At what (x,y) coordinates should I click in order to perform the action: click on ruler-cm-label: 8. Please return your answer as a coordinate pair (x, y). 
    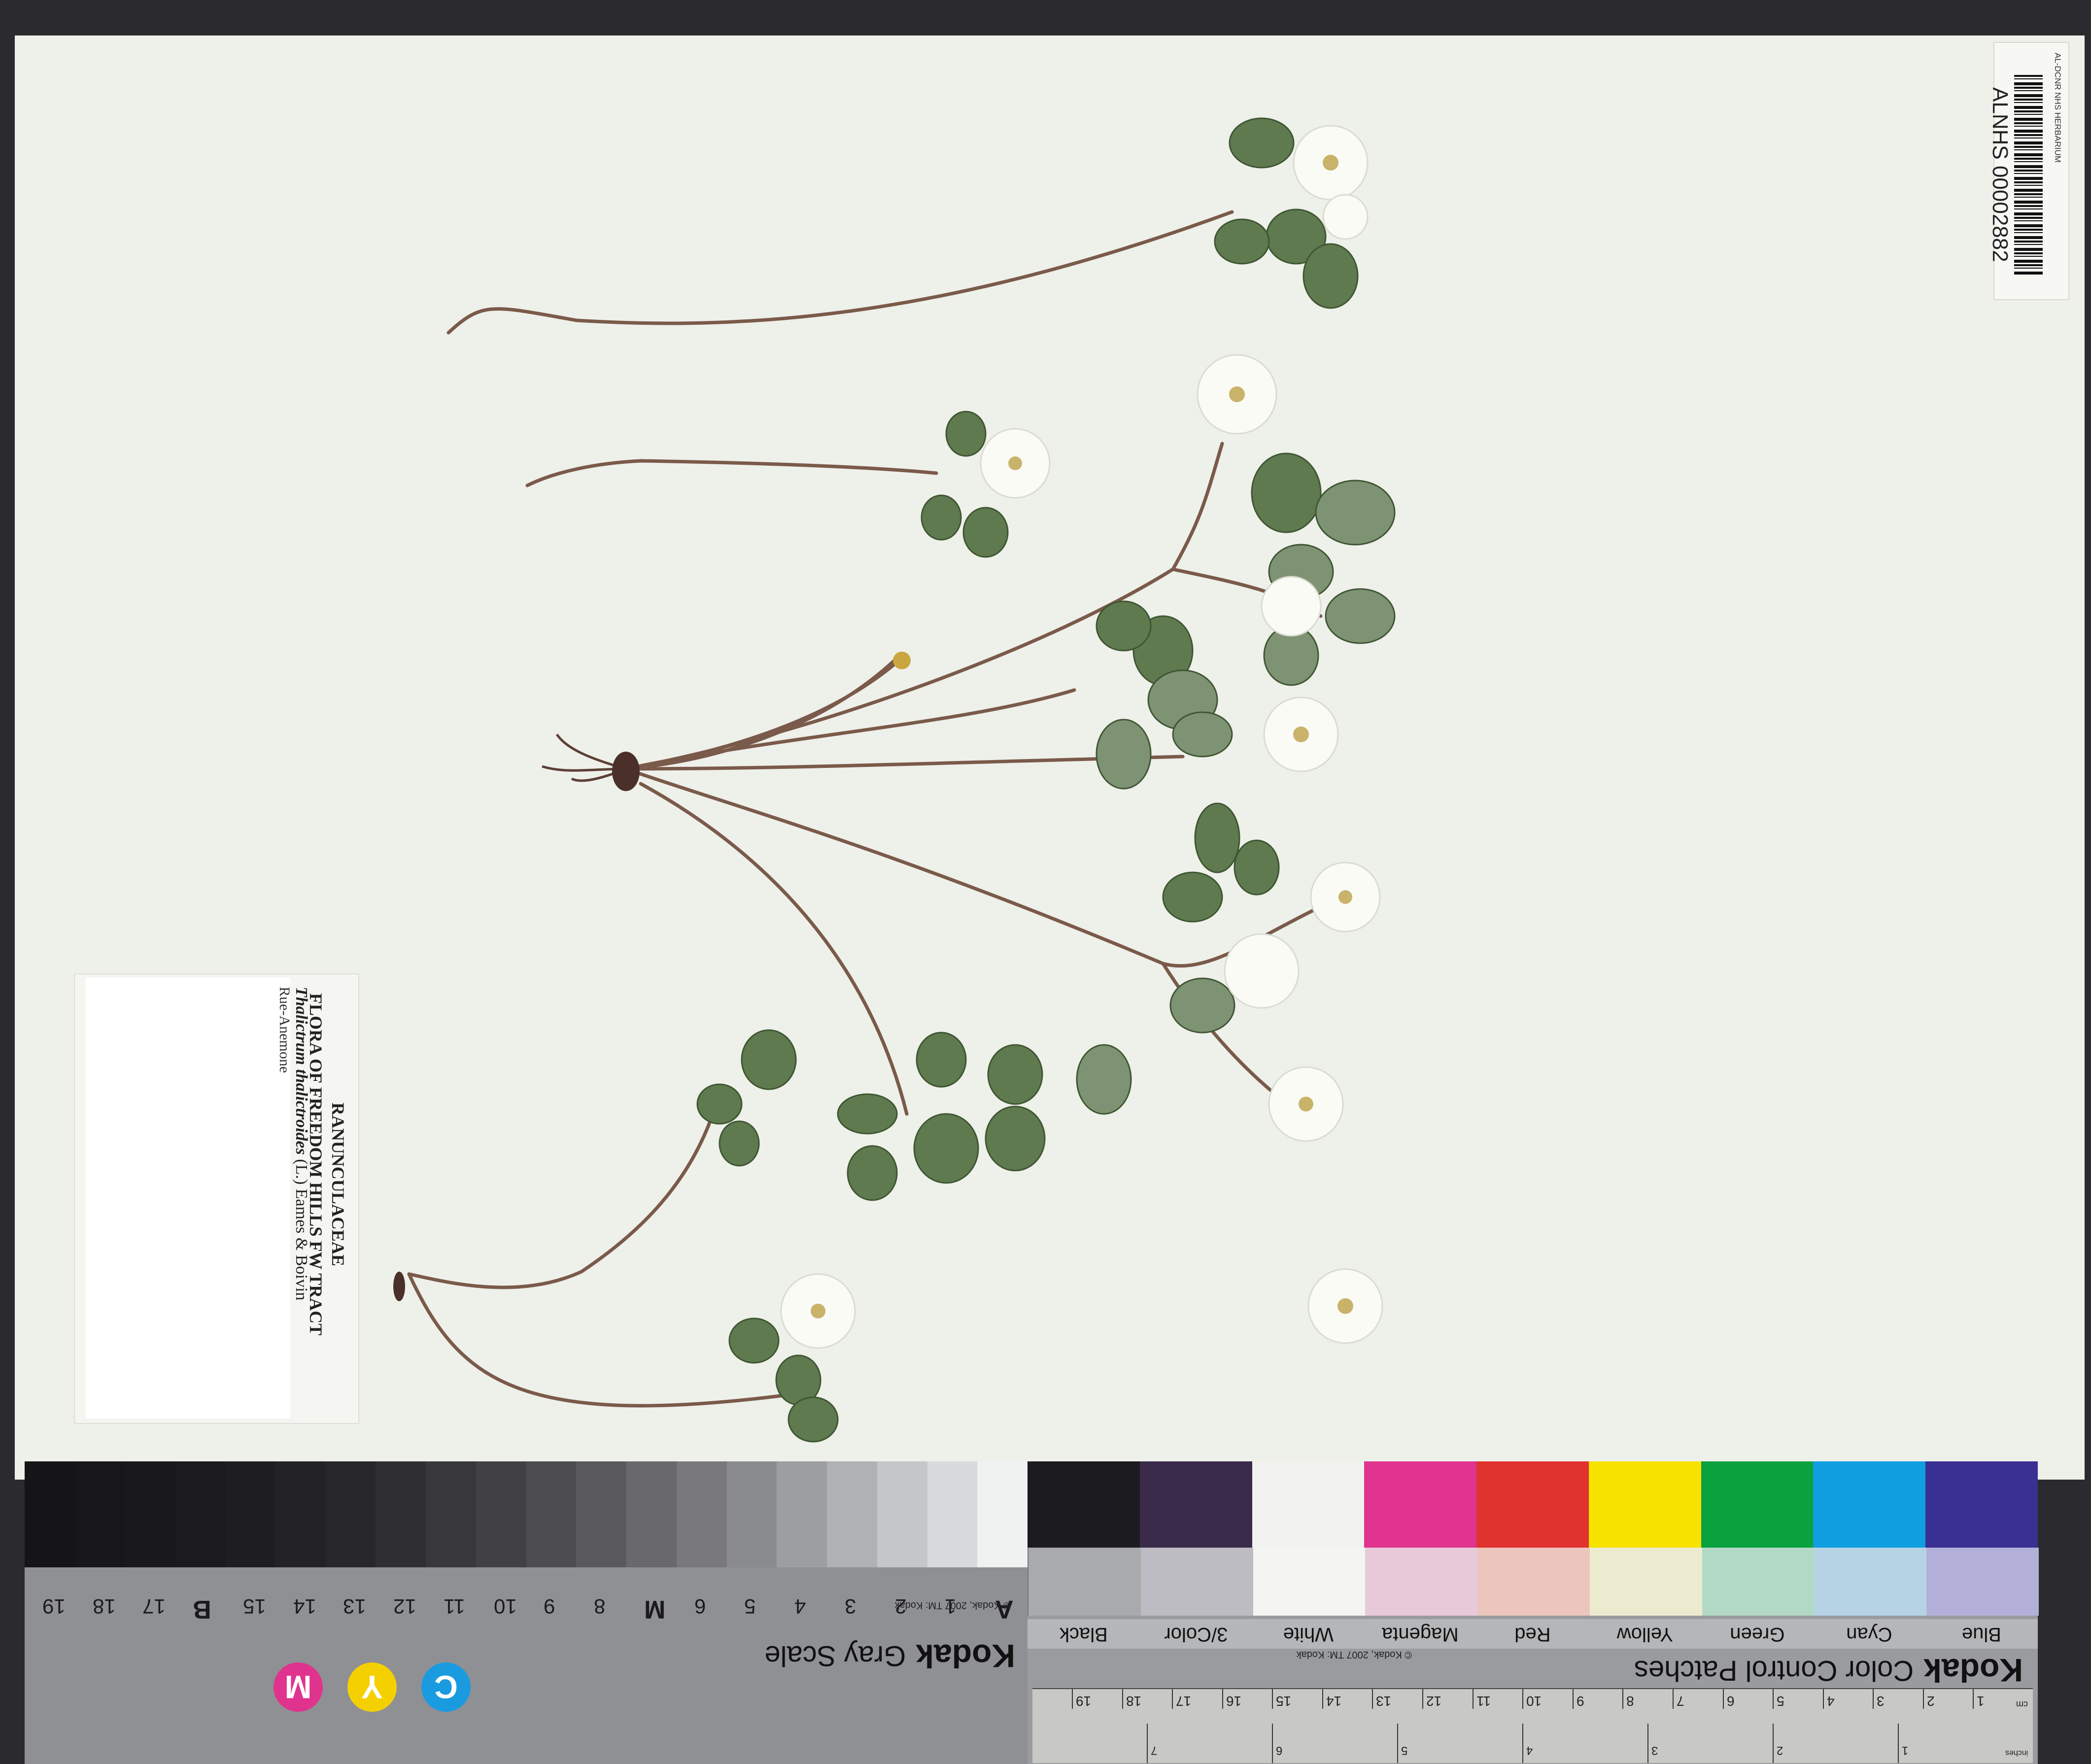
    Looking at the image, I should click on (1630, 1701).